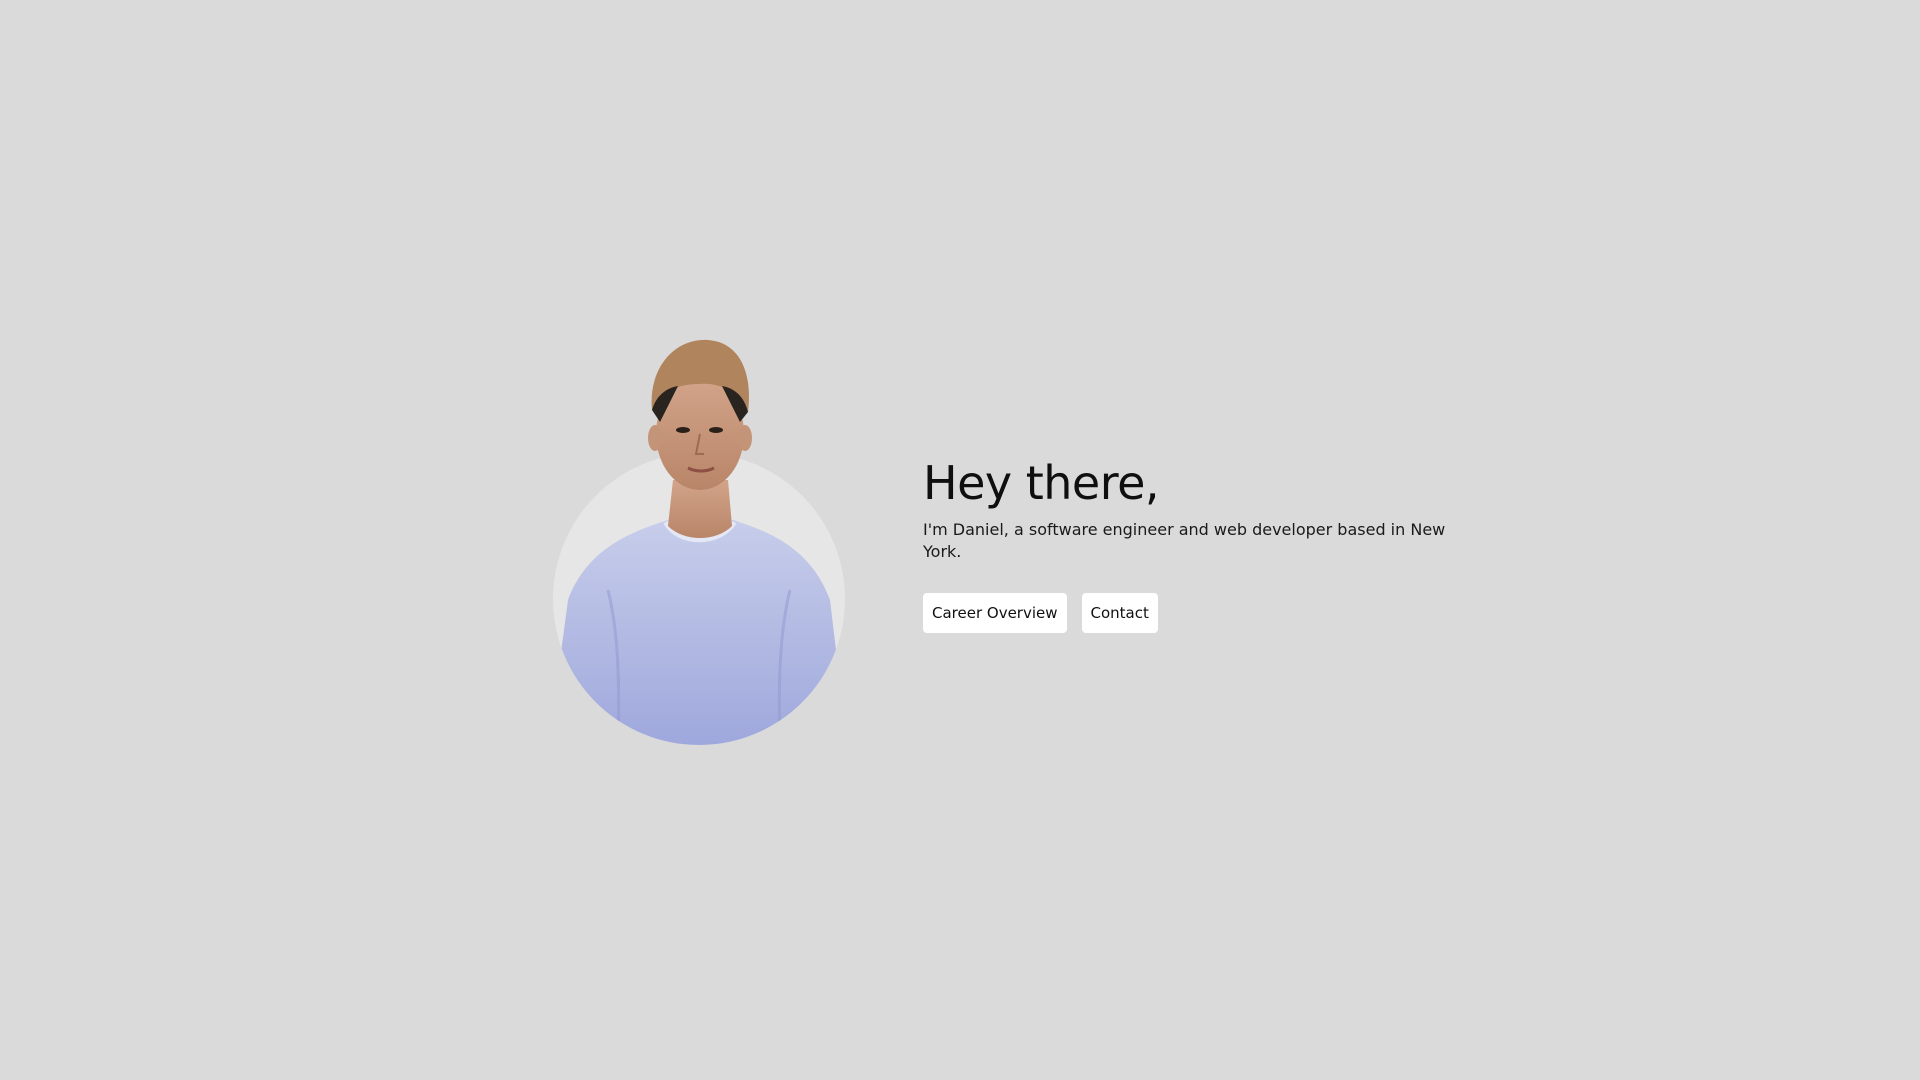 This screenshot has height=1080, width=1920. I want to click on profile-photo, so click(698, 540).